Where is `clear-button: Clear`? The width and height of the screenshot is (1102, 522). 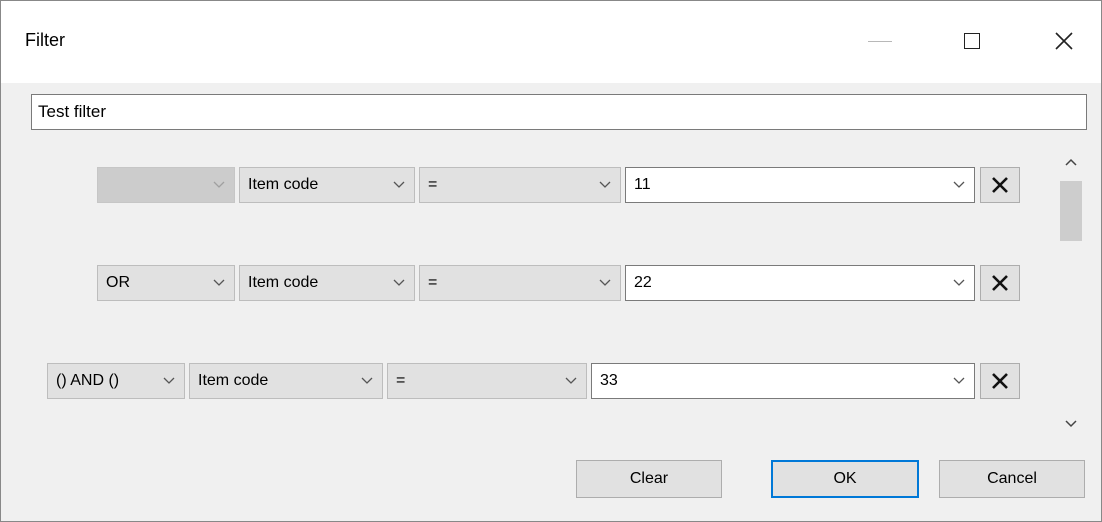
clear-button: Clear is located at coordinates (649, 479).